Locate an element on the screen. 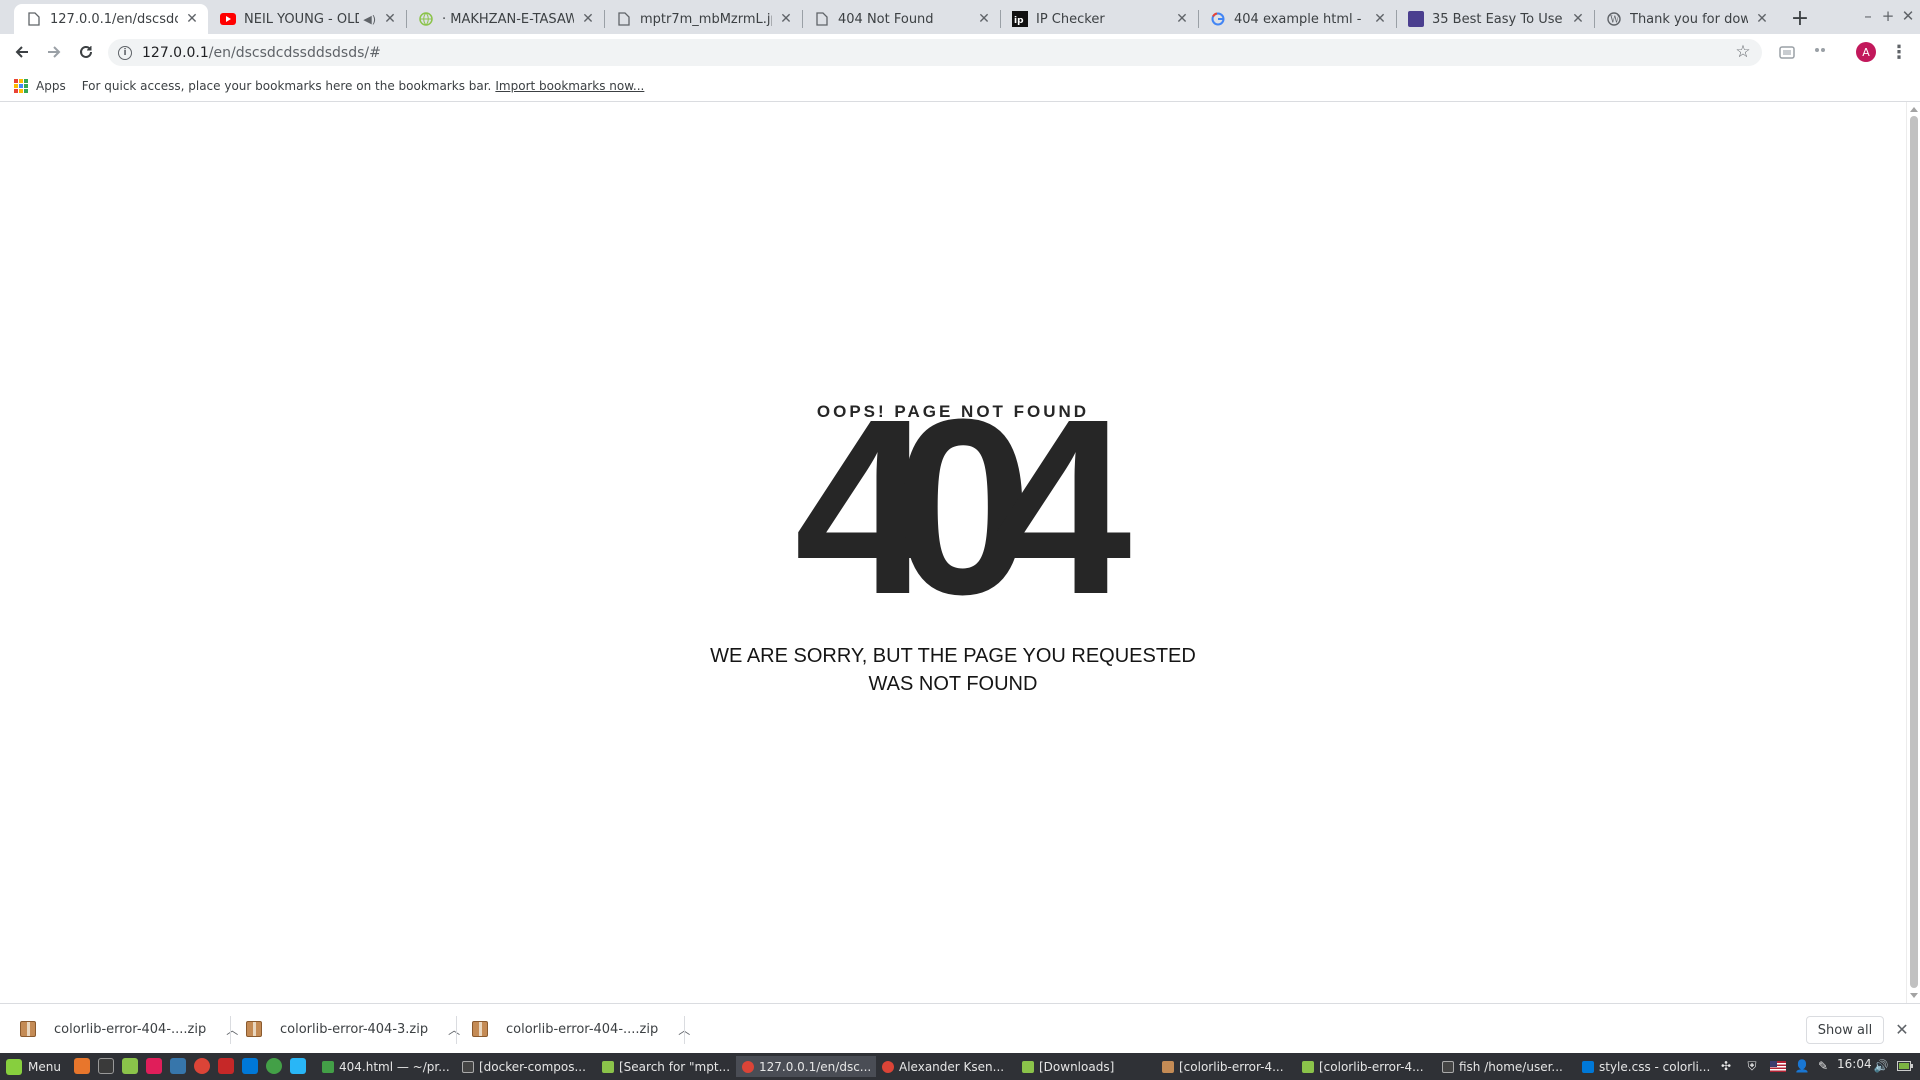  folder-icon is located at coordinates (130, 1066).